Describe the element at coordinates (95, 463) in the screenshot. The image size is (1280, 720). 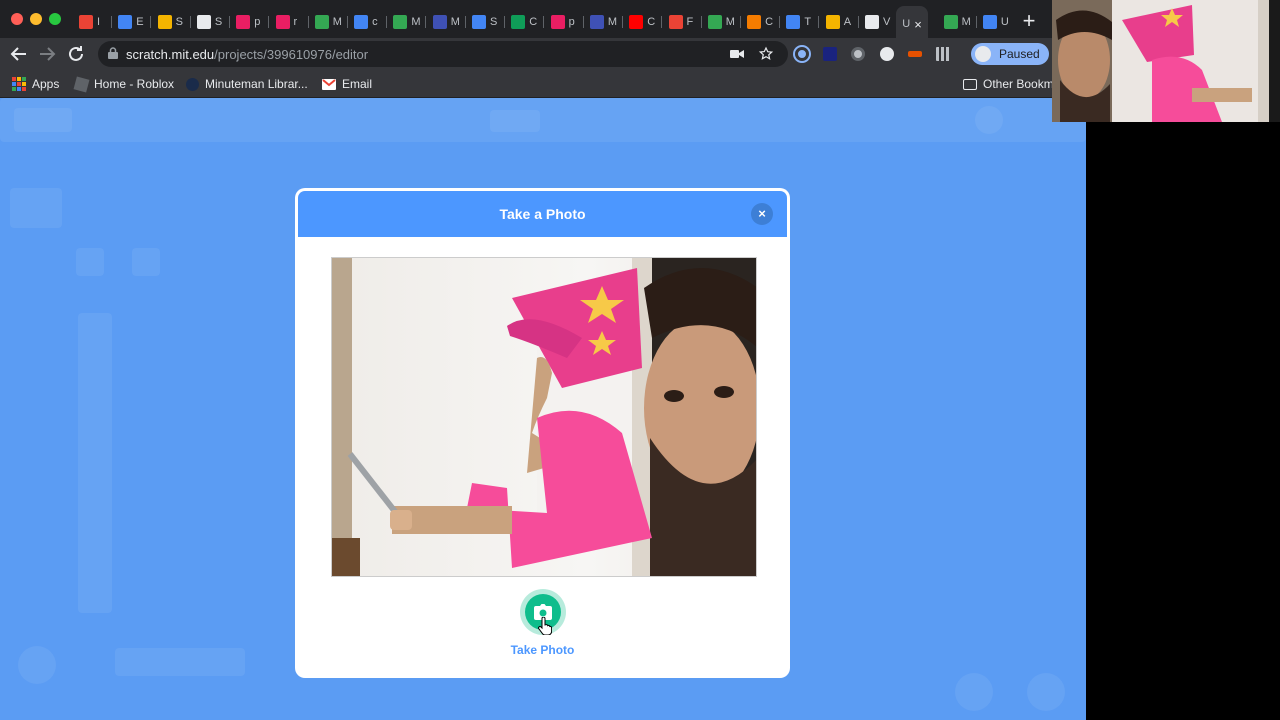
I see `paint-tools-ghost` at that location.